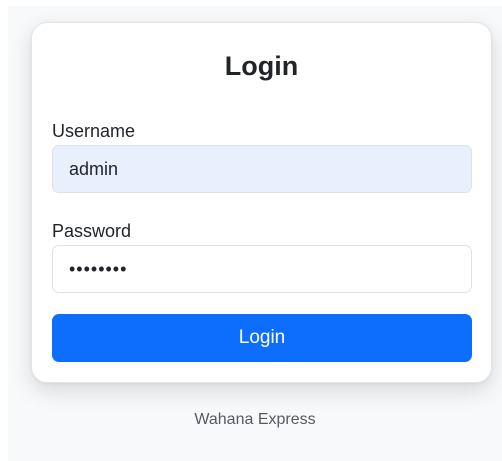 This screenshot has height=461, width=502. What do you see at coordinates (262, 269) in the screenshot?
I see `password-input` at bounding box center [262, 269].